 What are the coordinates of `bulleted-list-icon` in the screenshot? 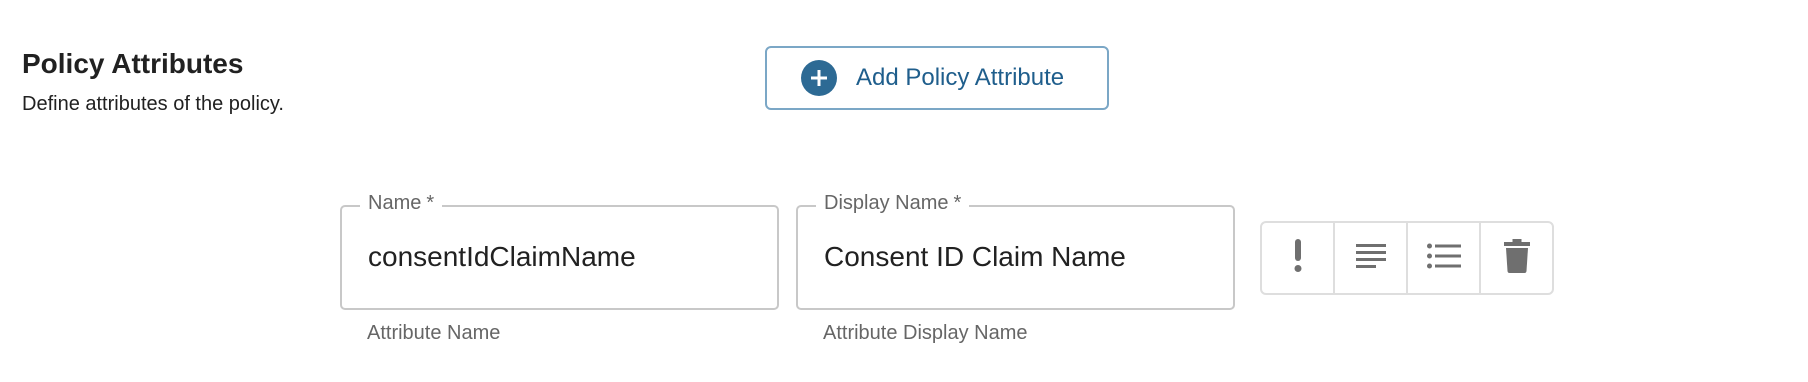 It's located at (1443, 258).